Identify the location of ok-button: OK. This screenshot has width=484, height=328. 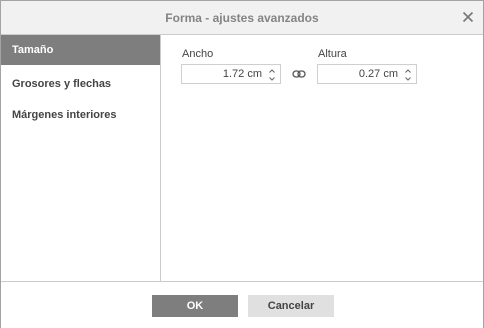
(195, 306).